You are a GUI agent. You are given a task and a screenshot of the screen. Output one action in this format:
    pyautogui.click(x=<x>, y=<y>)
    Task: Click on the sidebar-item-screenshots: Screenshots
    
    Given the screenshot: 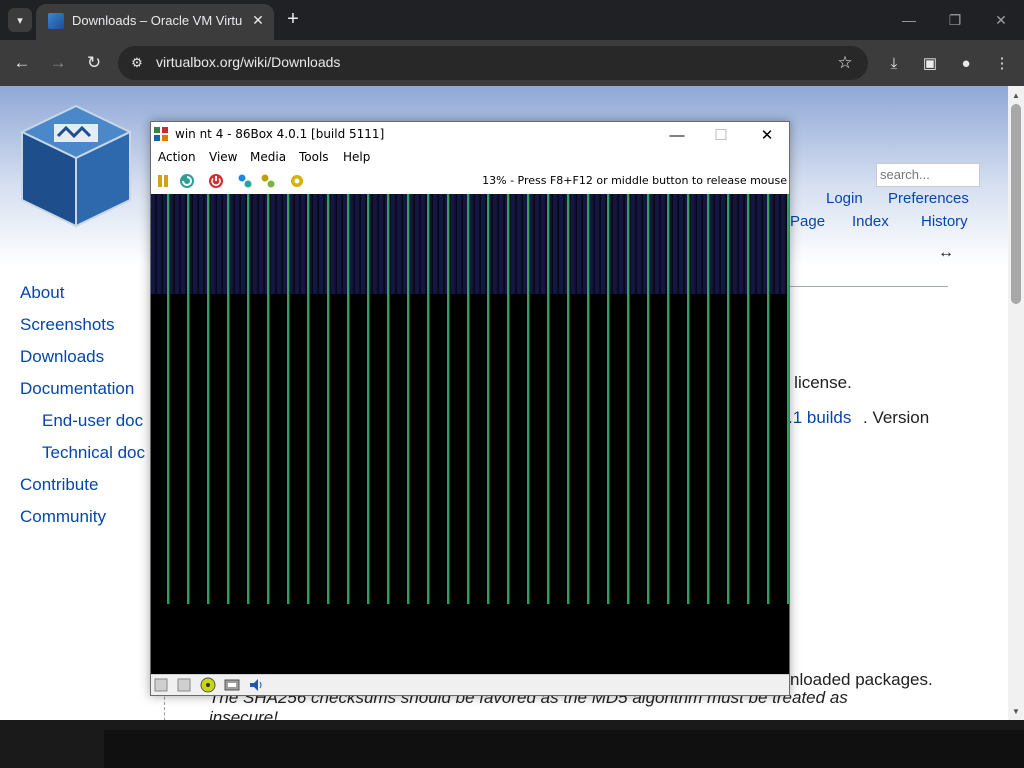 What is the action you would take?
    pyautogui.click(x=67, y=325)
    